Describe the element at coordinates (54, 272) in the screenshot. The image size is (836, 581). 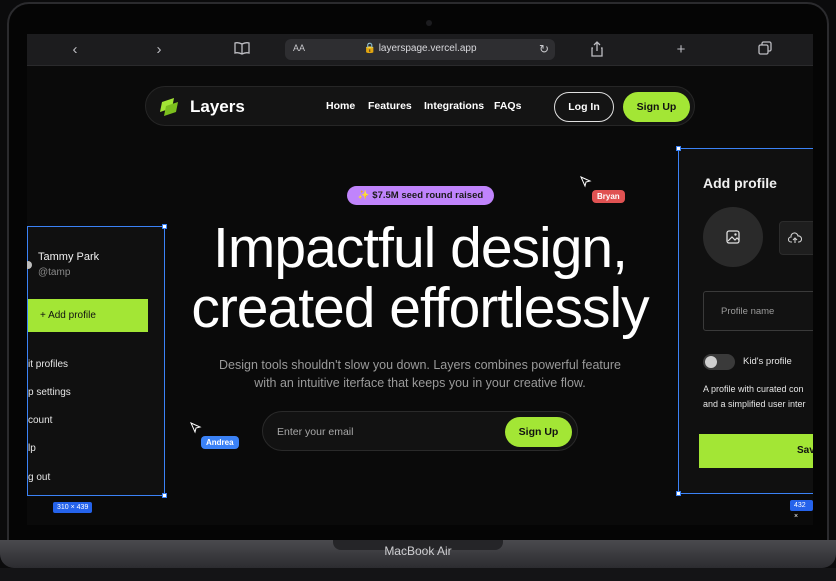
I see `user-handle: @tamp` at that location.